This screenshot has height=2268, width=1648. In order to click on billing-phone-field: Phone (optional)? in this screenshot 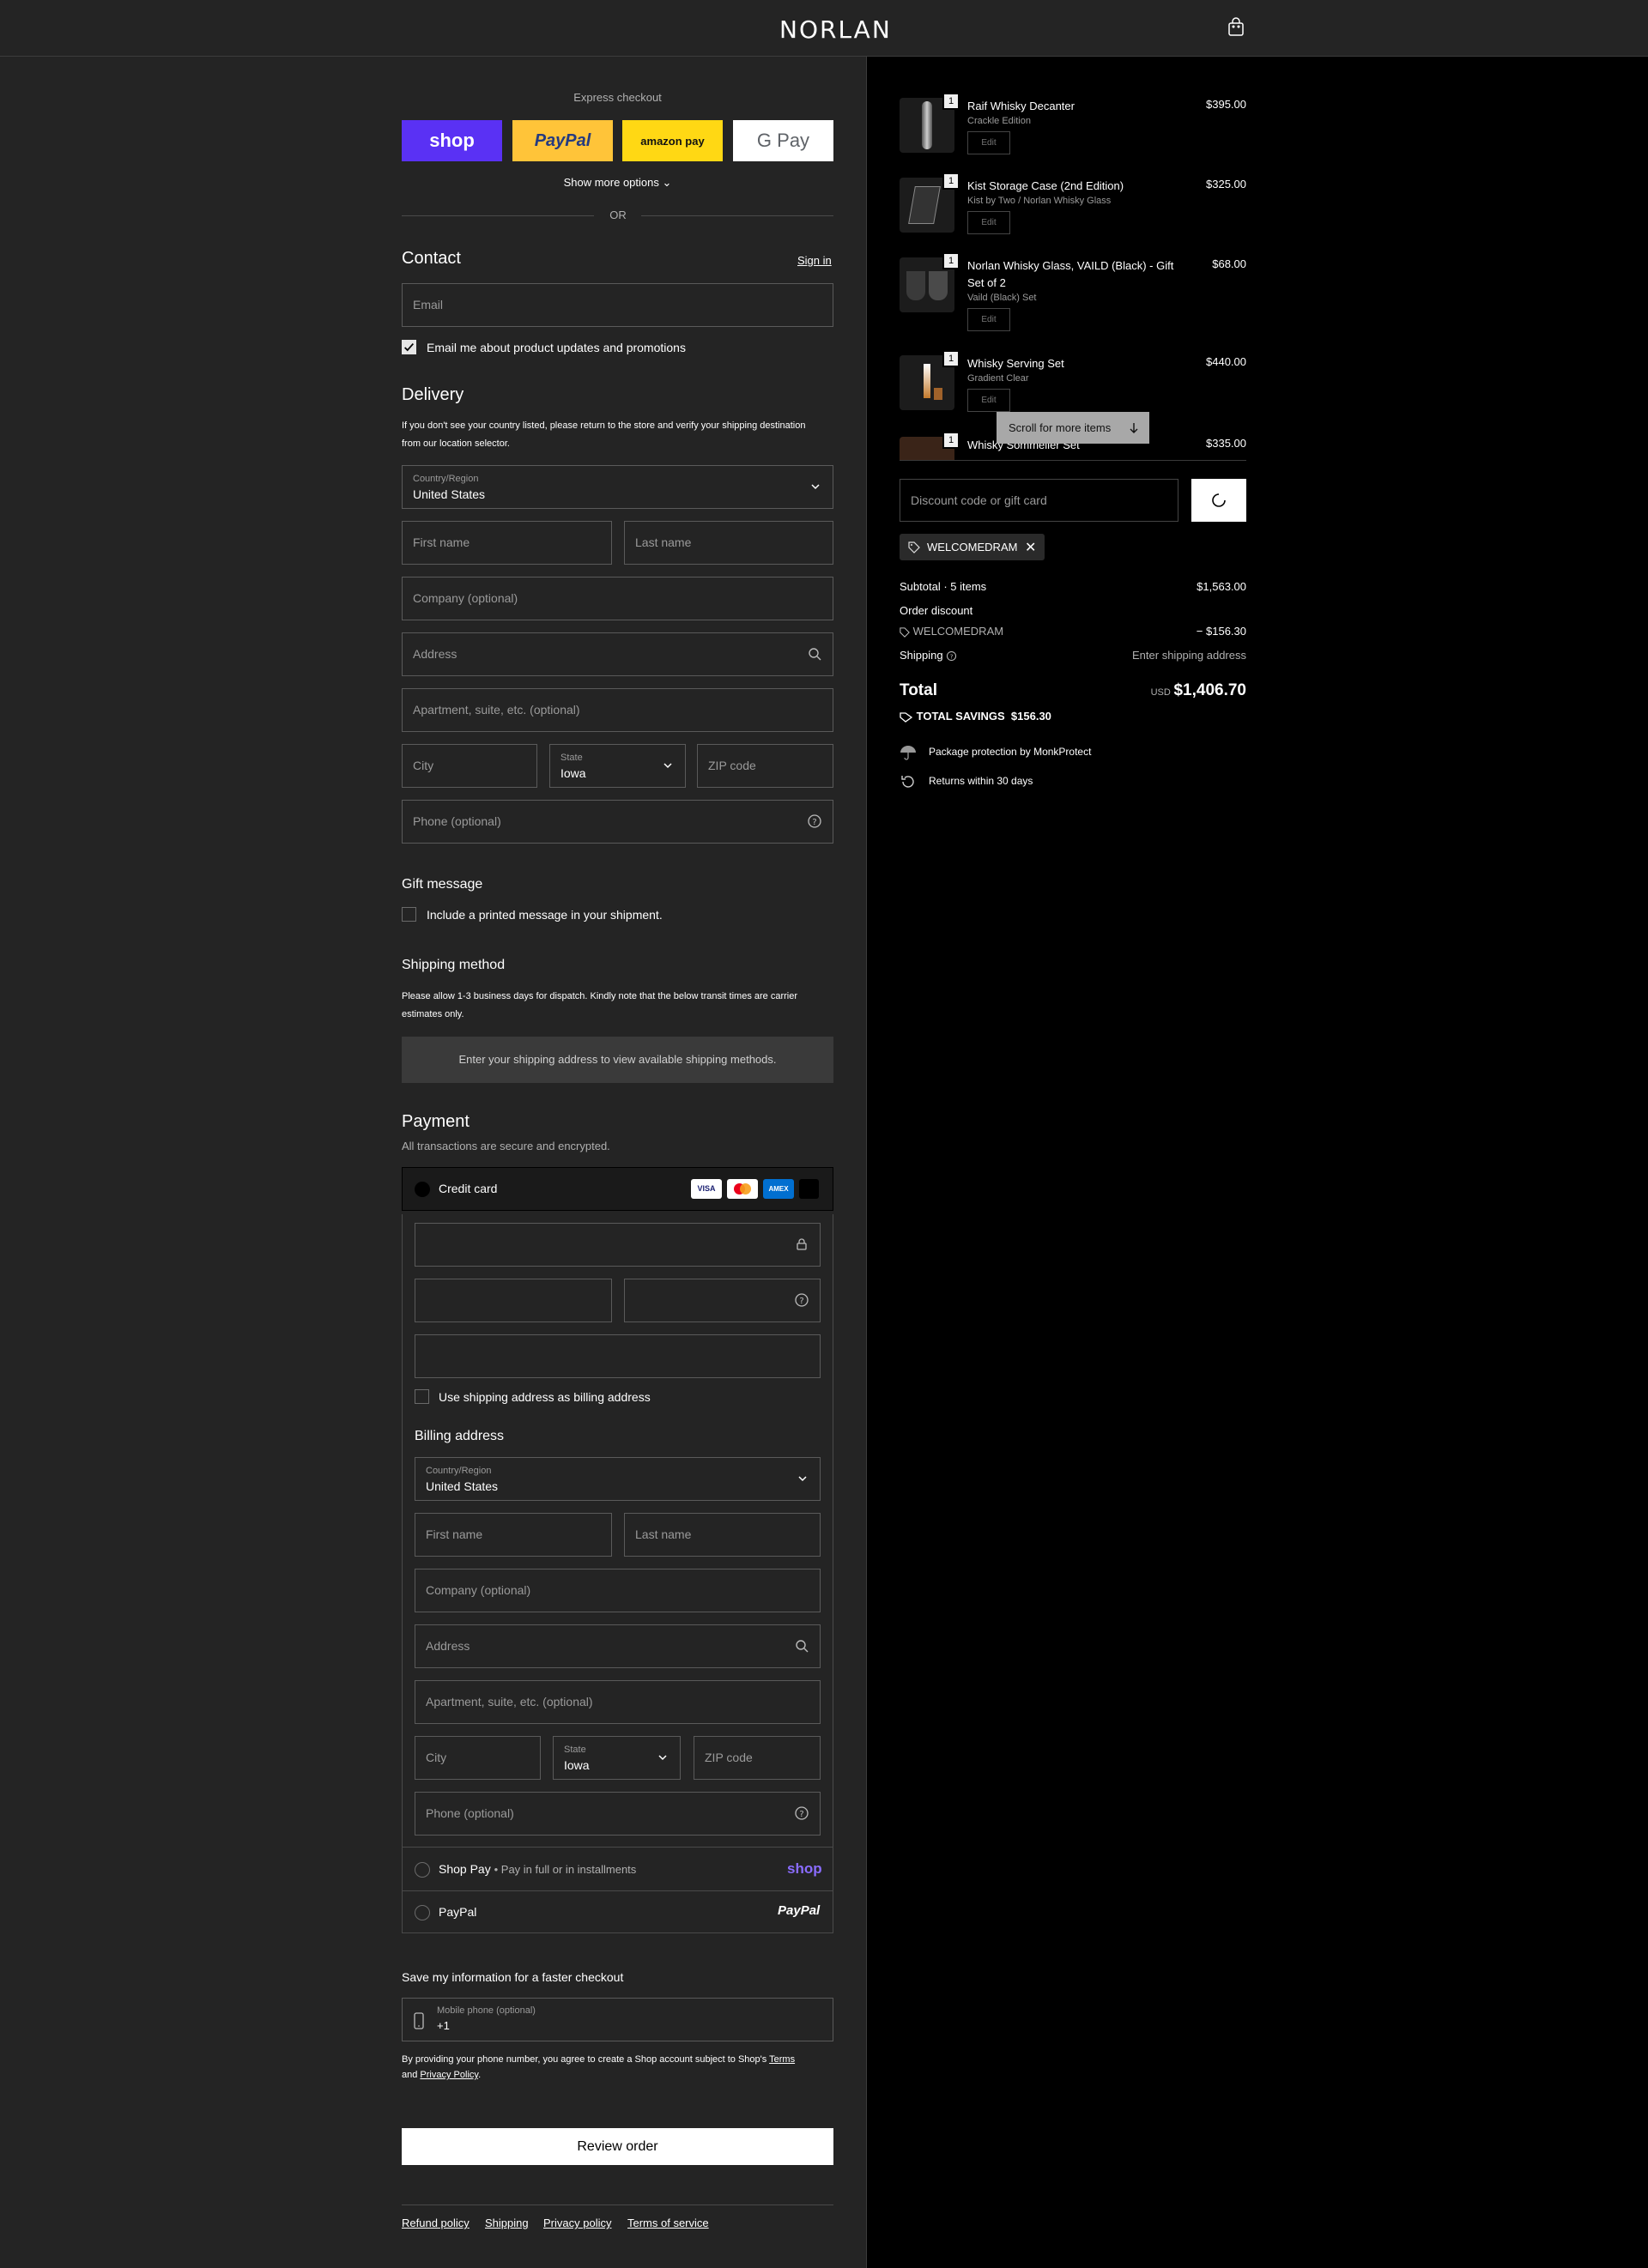, I will do `click(618, 1814)`.